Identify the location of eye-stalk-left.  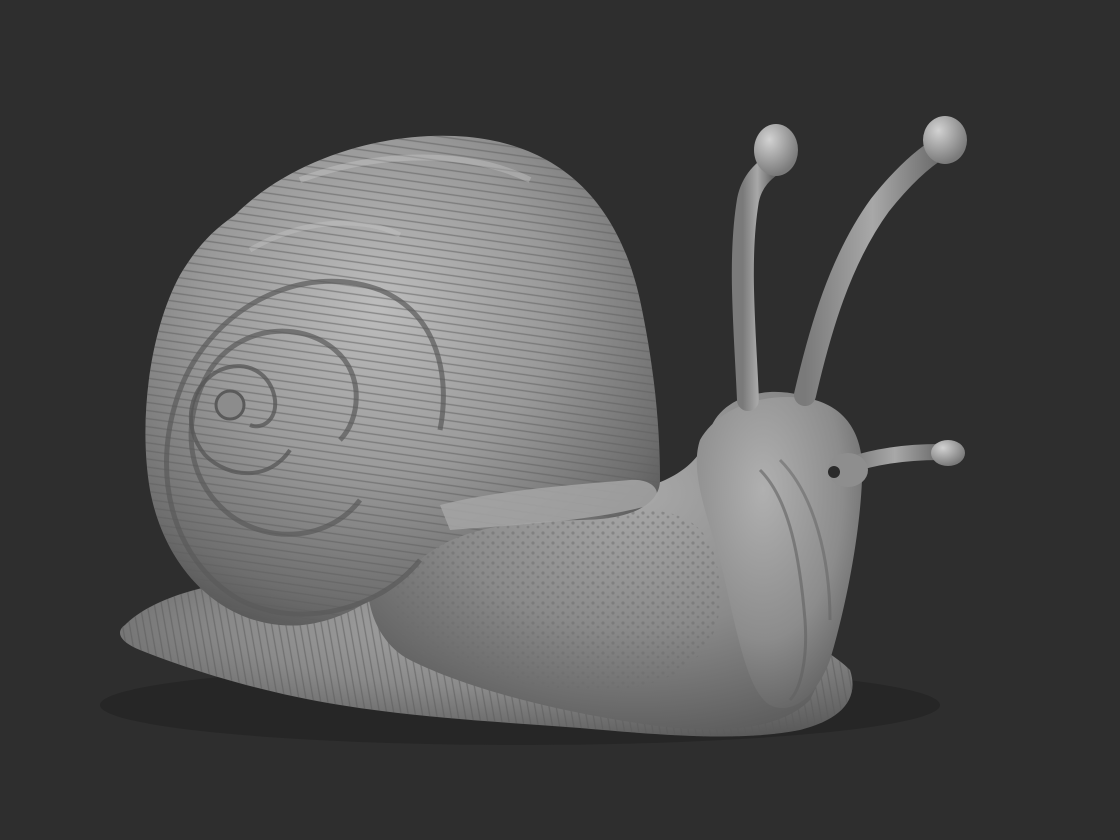
(764, 267).